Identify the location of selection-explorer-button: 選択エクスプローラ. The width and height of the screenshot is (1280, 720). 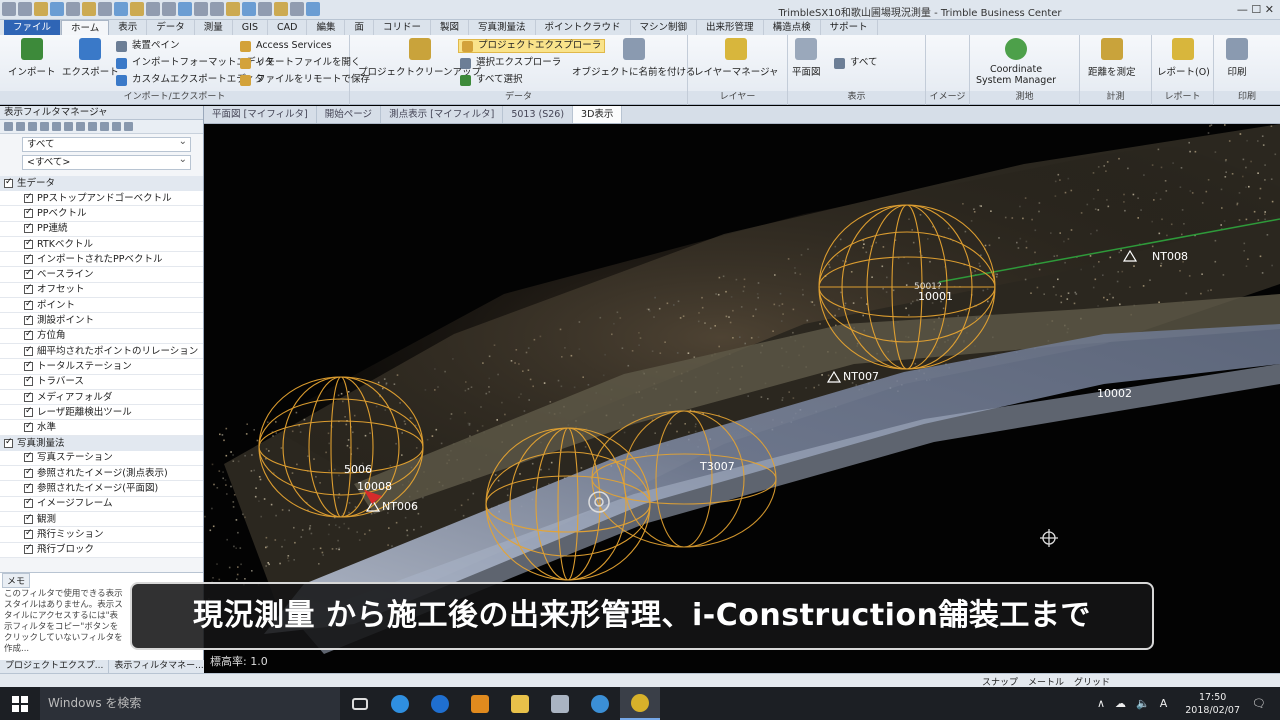
(510, 63).